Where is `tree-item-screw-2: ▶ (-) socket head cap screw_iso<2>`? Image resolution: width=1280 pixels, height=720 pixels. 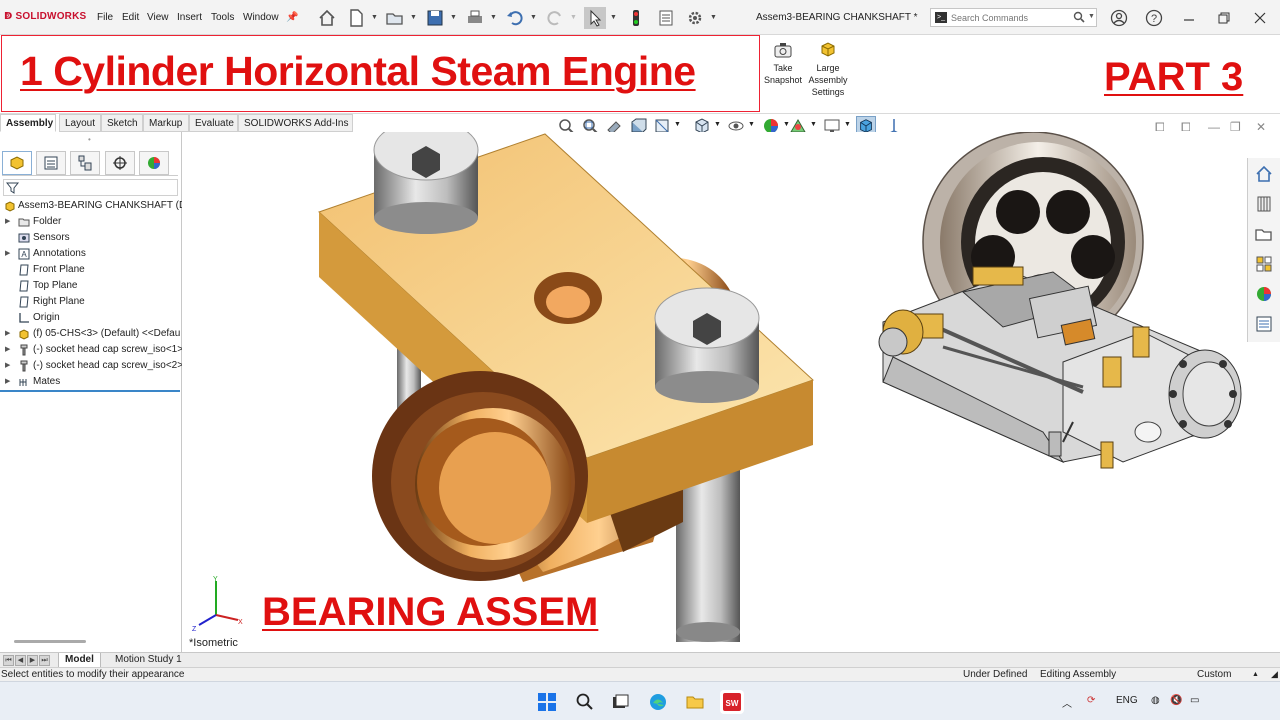 tree-item-screw-2: ▶ (-) socket head cap screw_iso<2> is located at coordinates (91, 366).